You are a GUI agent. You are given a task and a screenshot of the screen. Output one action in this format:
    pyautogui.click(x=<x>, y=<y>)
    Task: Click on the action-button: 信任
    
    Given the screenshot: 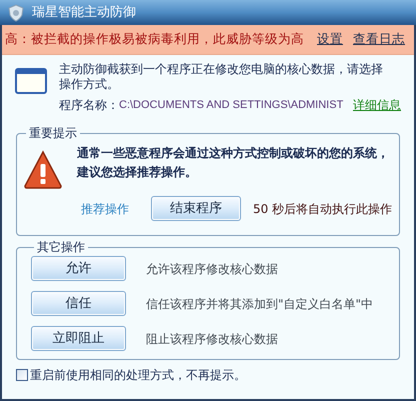 What is the action you would take?
    pyautogui.click(x=78, y=303)
    